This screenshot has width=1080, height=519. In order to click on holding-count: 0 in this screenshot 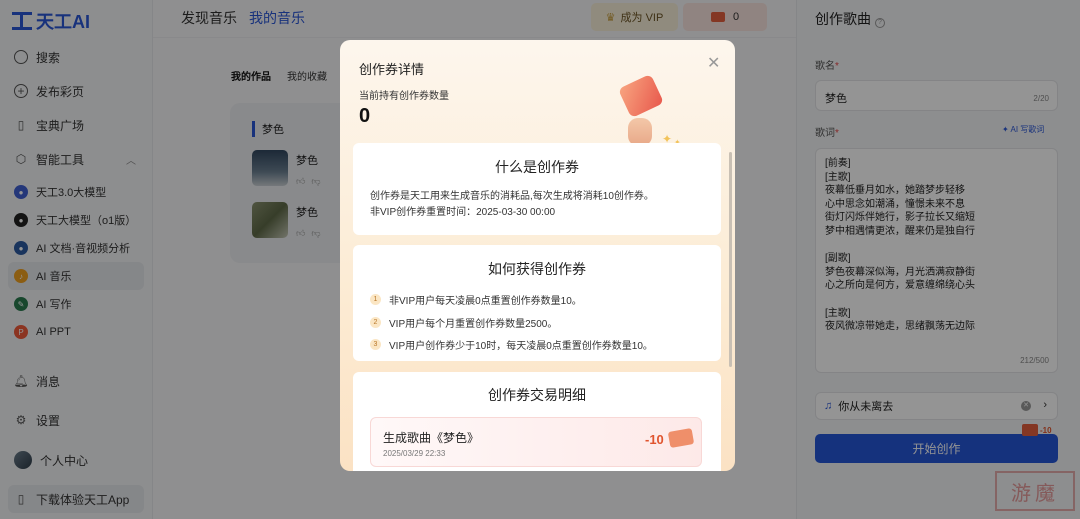, I will do `click(365, 116)`.